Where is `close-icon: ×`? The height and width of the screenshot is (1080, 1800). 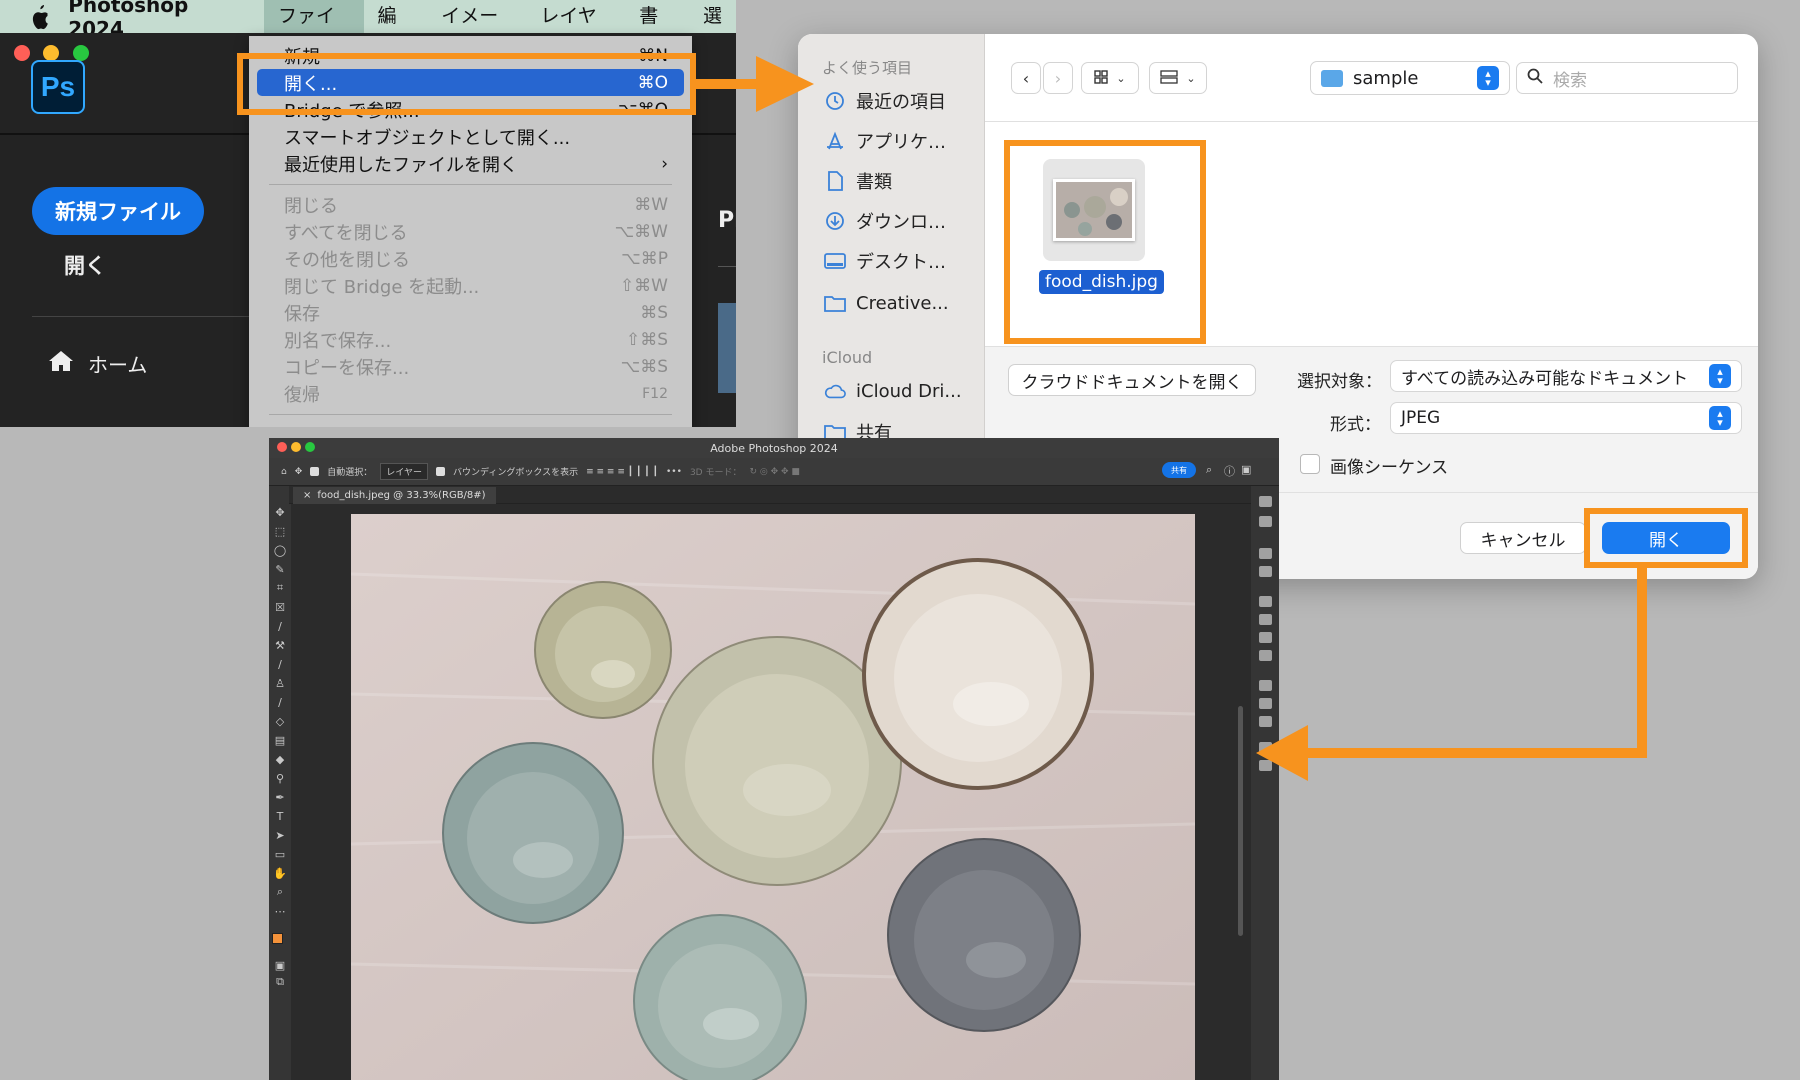 close-icon: × is located at coordinates (307, 495).